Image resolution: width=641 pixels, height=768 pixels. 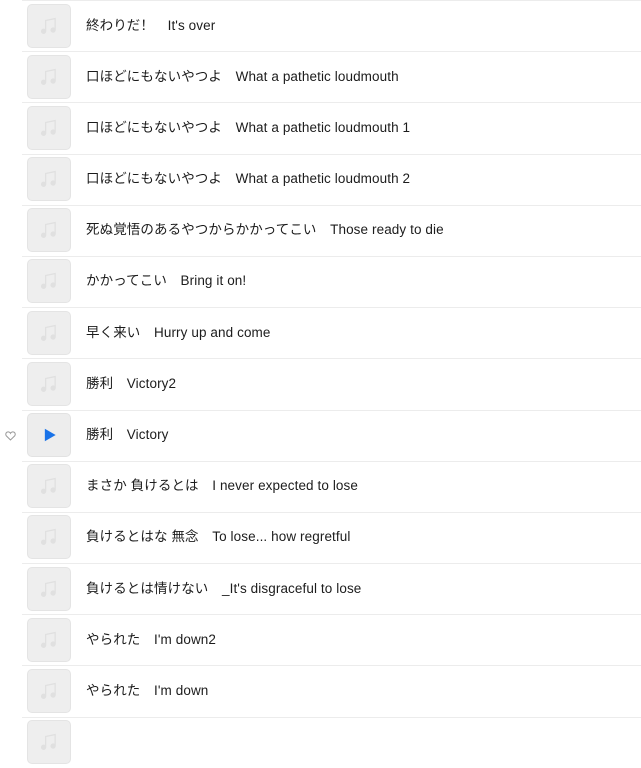 What do you see at coordinates (222, 486) in the screenshot?
I see `track-title: まさか 負けるとは I never expected to lose` at bounding box center [222, 486].